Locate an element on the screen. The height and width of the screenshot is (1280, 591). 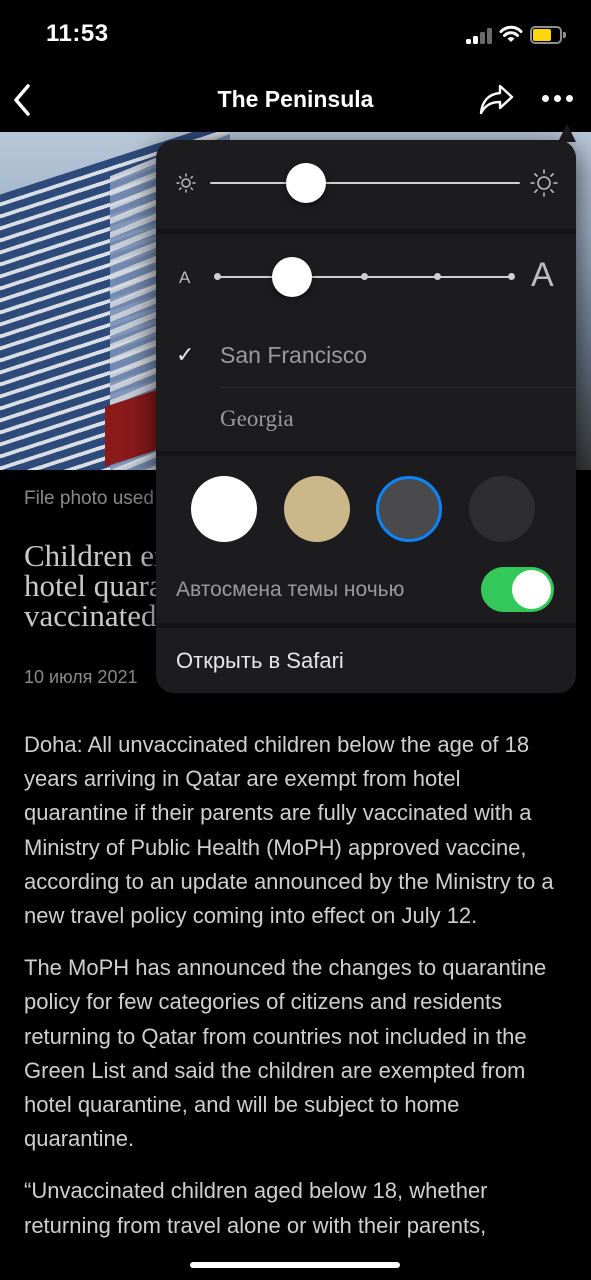
text-size-large-label: A is located at coordinates (542, 275).